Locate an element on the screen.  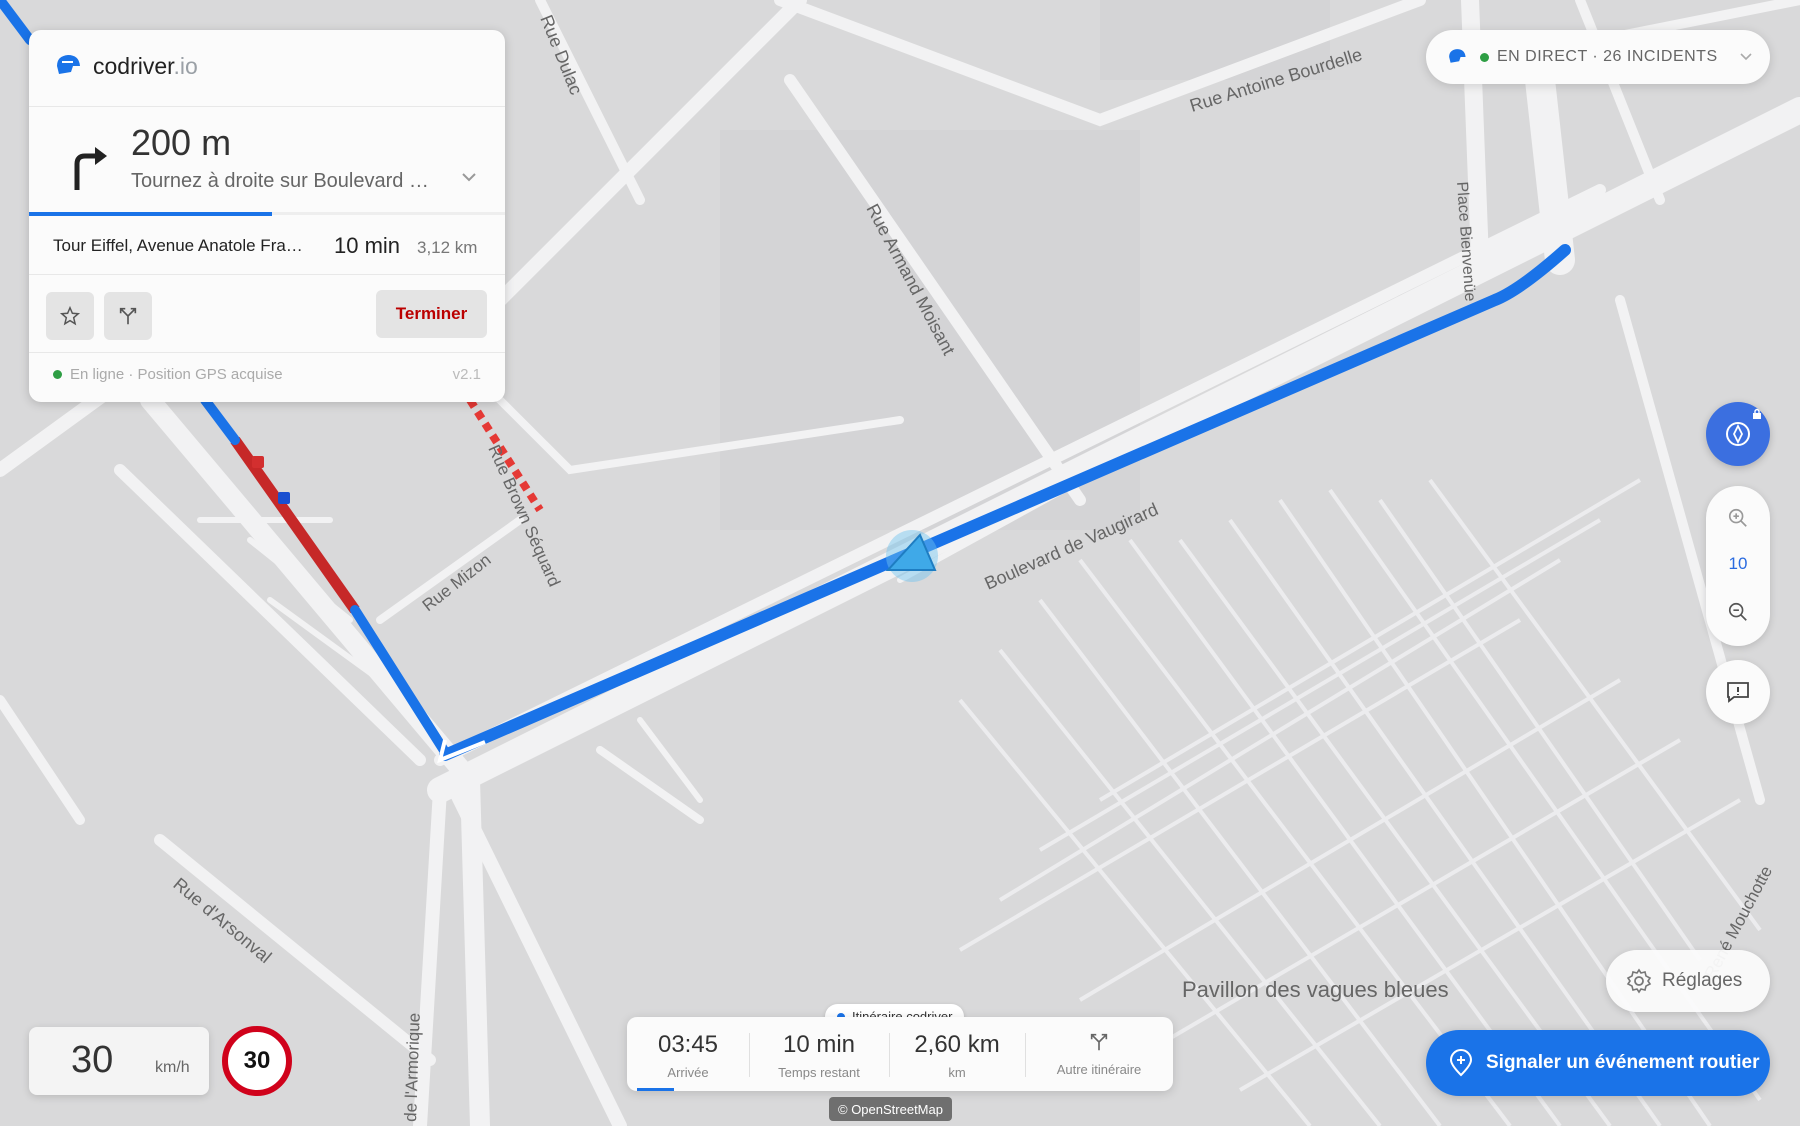
brand: codriver.io is located at coordinates (125, 66).